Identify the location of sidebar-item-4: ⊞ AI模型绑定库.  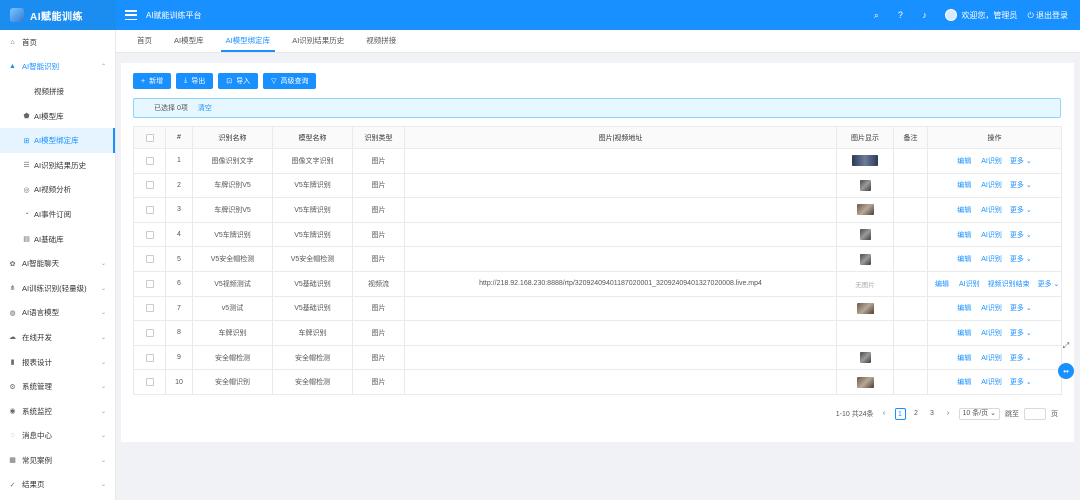
(57, 140).